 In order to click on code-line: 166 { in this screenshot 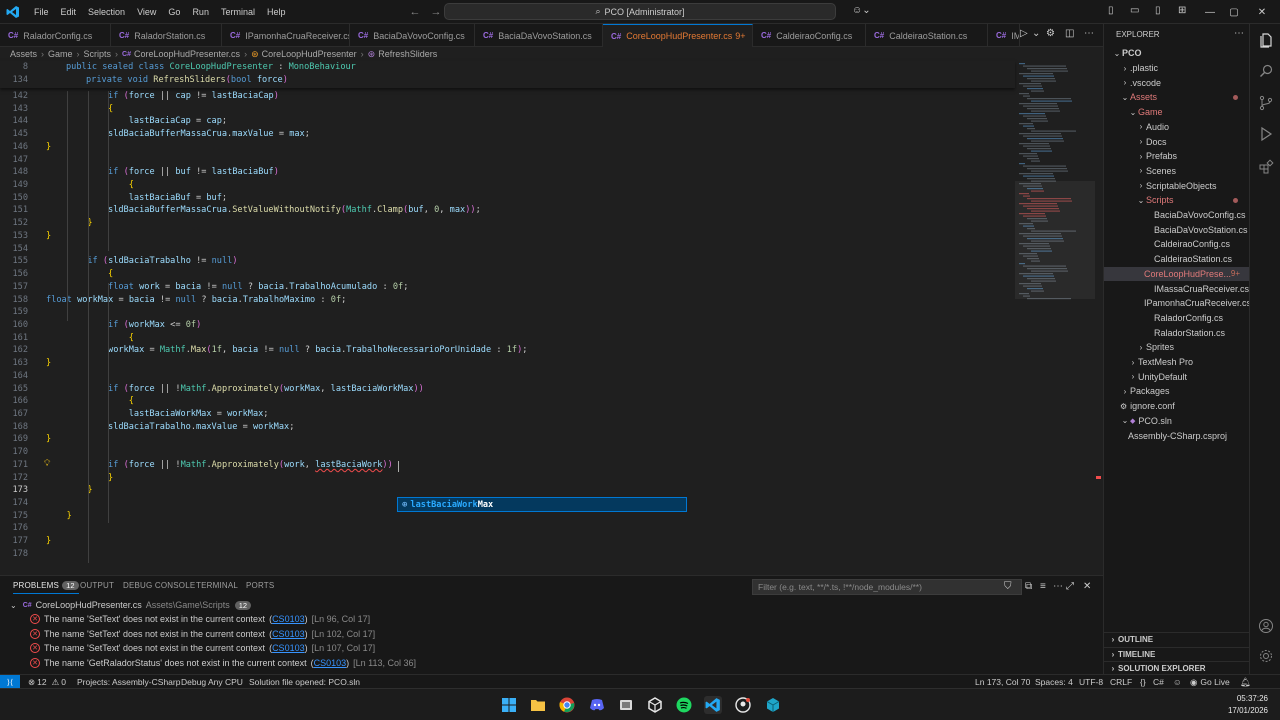, I will do `click(507, 402)`.